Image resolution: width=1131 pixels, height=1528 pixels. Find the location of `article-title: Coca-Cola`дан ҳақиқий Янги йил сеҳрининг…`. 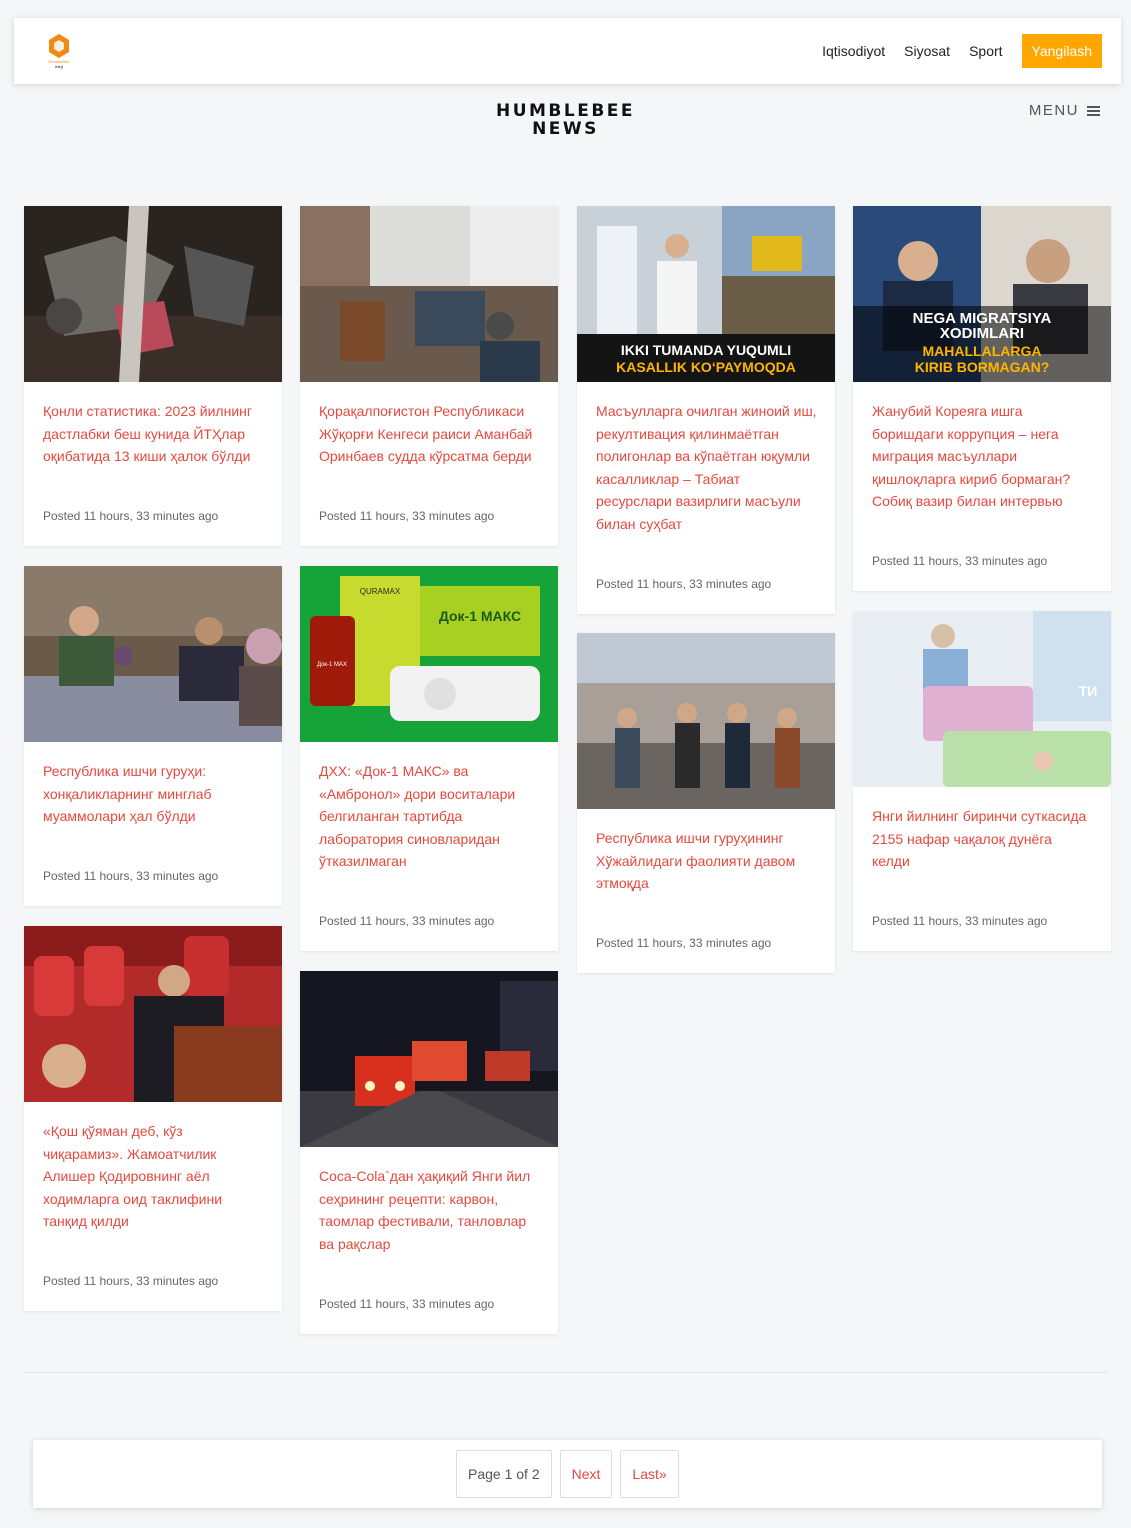

article-title: Coca-Cola`дан ҳақиқий Янги йил сеҳрининг… is located at coordinates (429, 1201).